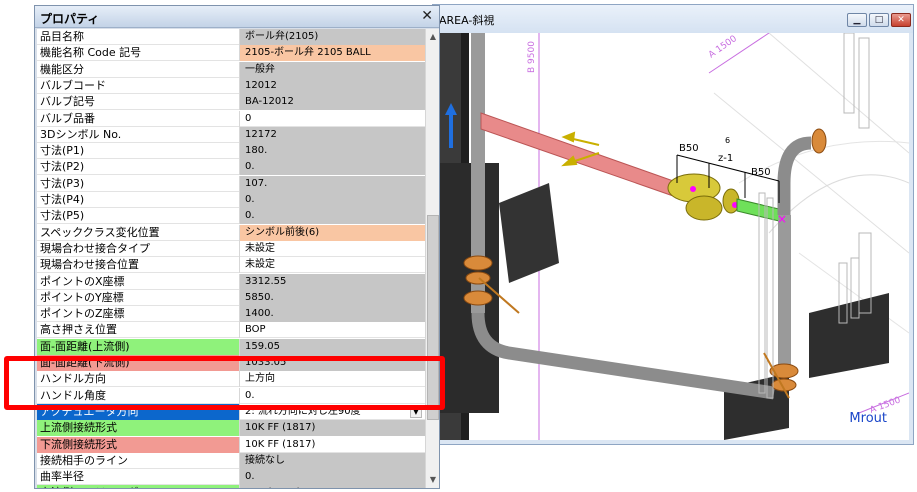  I want to click on property-value: BA-12012, so click(332, 102).